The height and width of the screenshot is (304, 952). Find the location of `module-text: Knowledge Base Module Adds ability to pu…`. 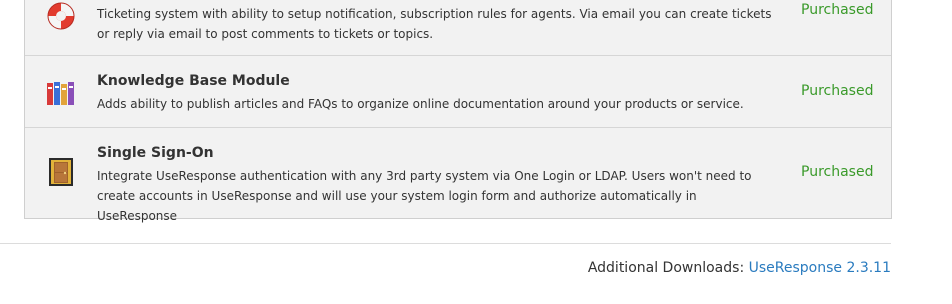

module-text: Knowledge Base Module Adds ability to pu… is located at coordinates (437, 93).